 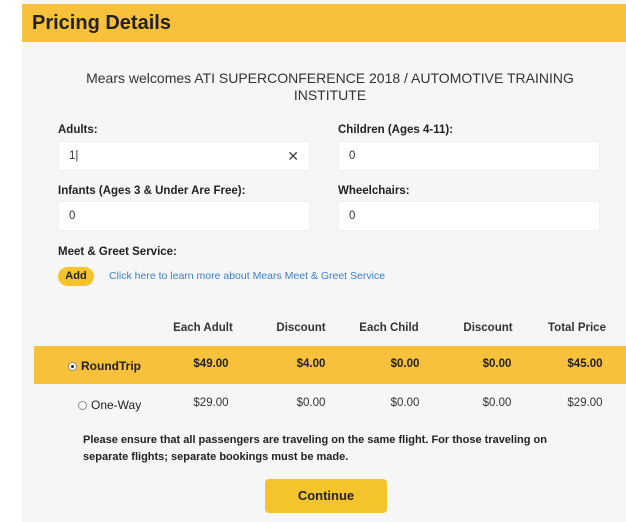 What do you see at coordinates (585, 364) in the screenshot?
I see `roundtrip-total-price: $45.00` at bounding box center [585, 364].